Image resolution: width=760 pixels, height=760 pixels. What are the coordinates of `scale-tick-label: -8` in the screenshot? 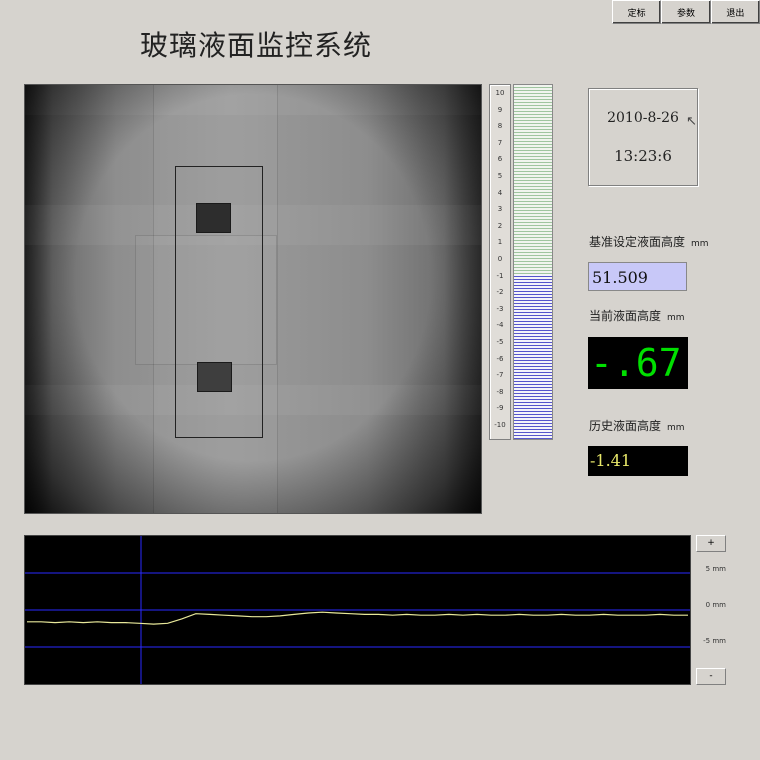 It's located at (500, 391).